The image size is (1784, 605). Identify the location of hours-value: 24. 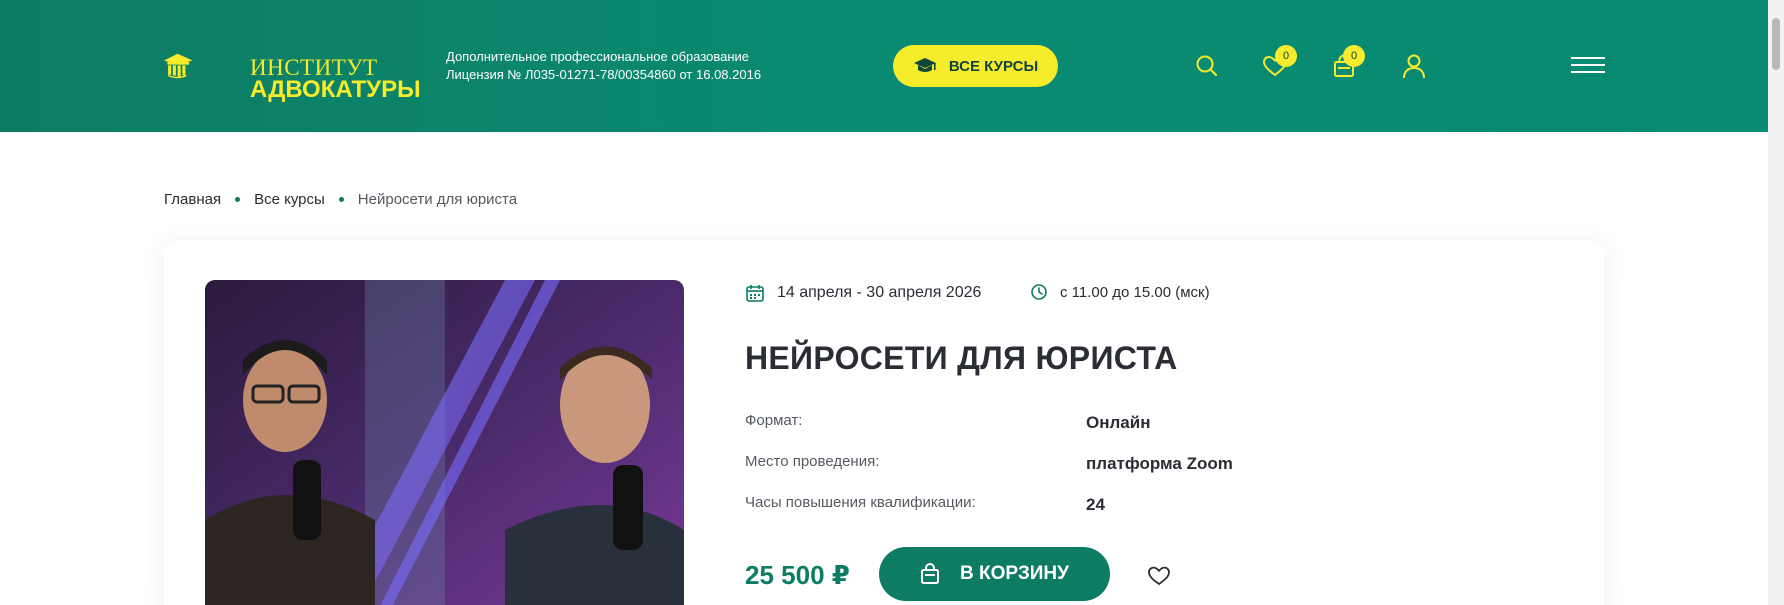
(1095, 504).